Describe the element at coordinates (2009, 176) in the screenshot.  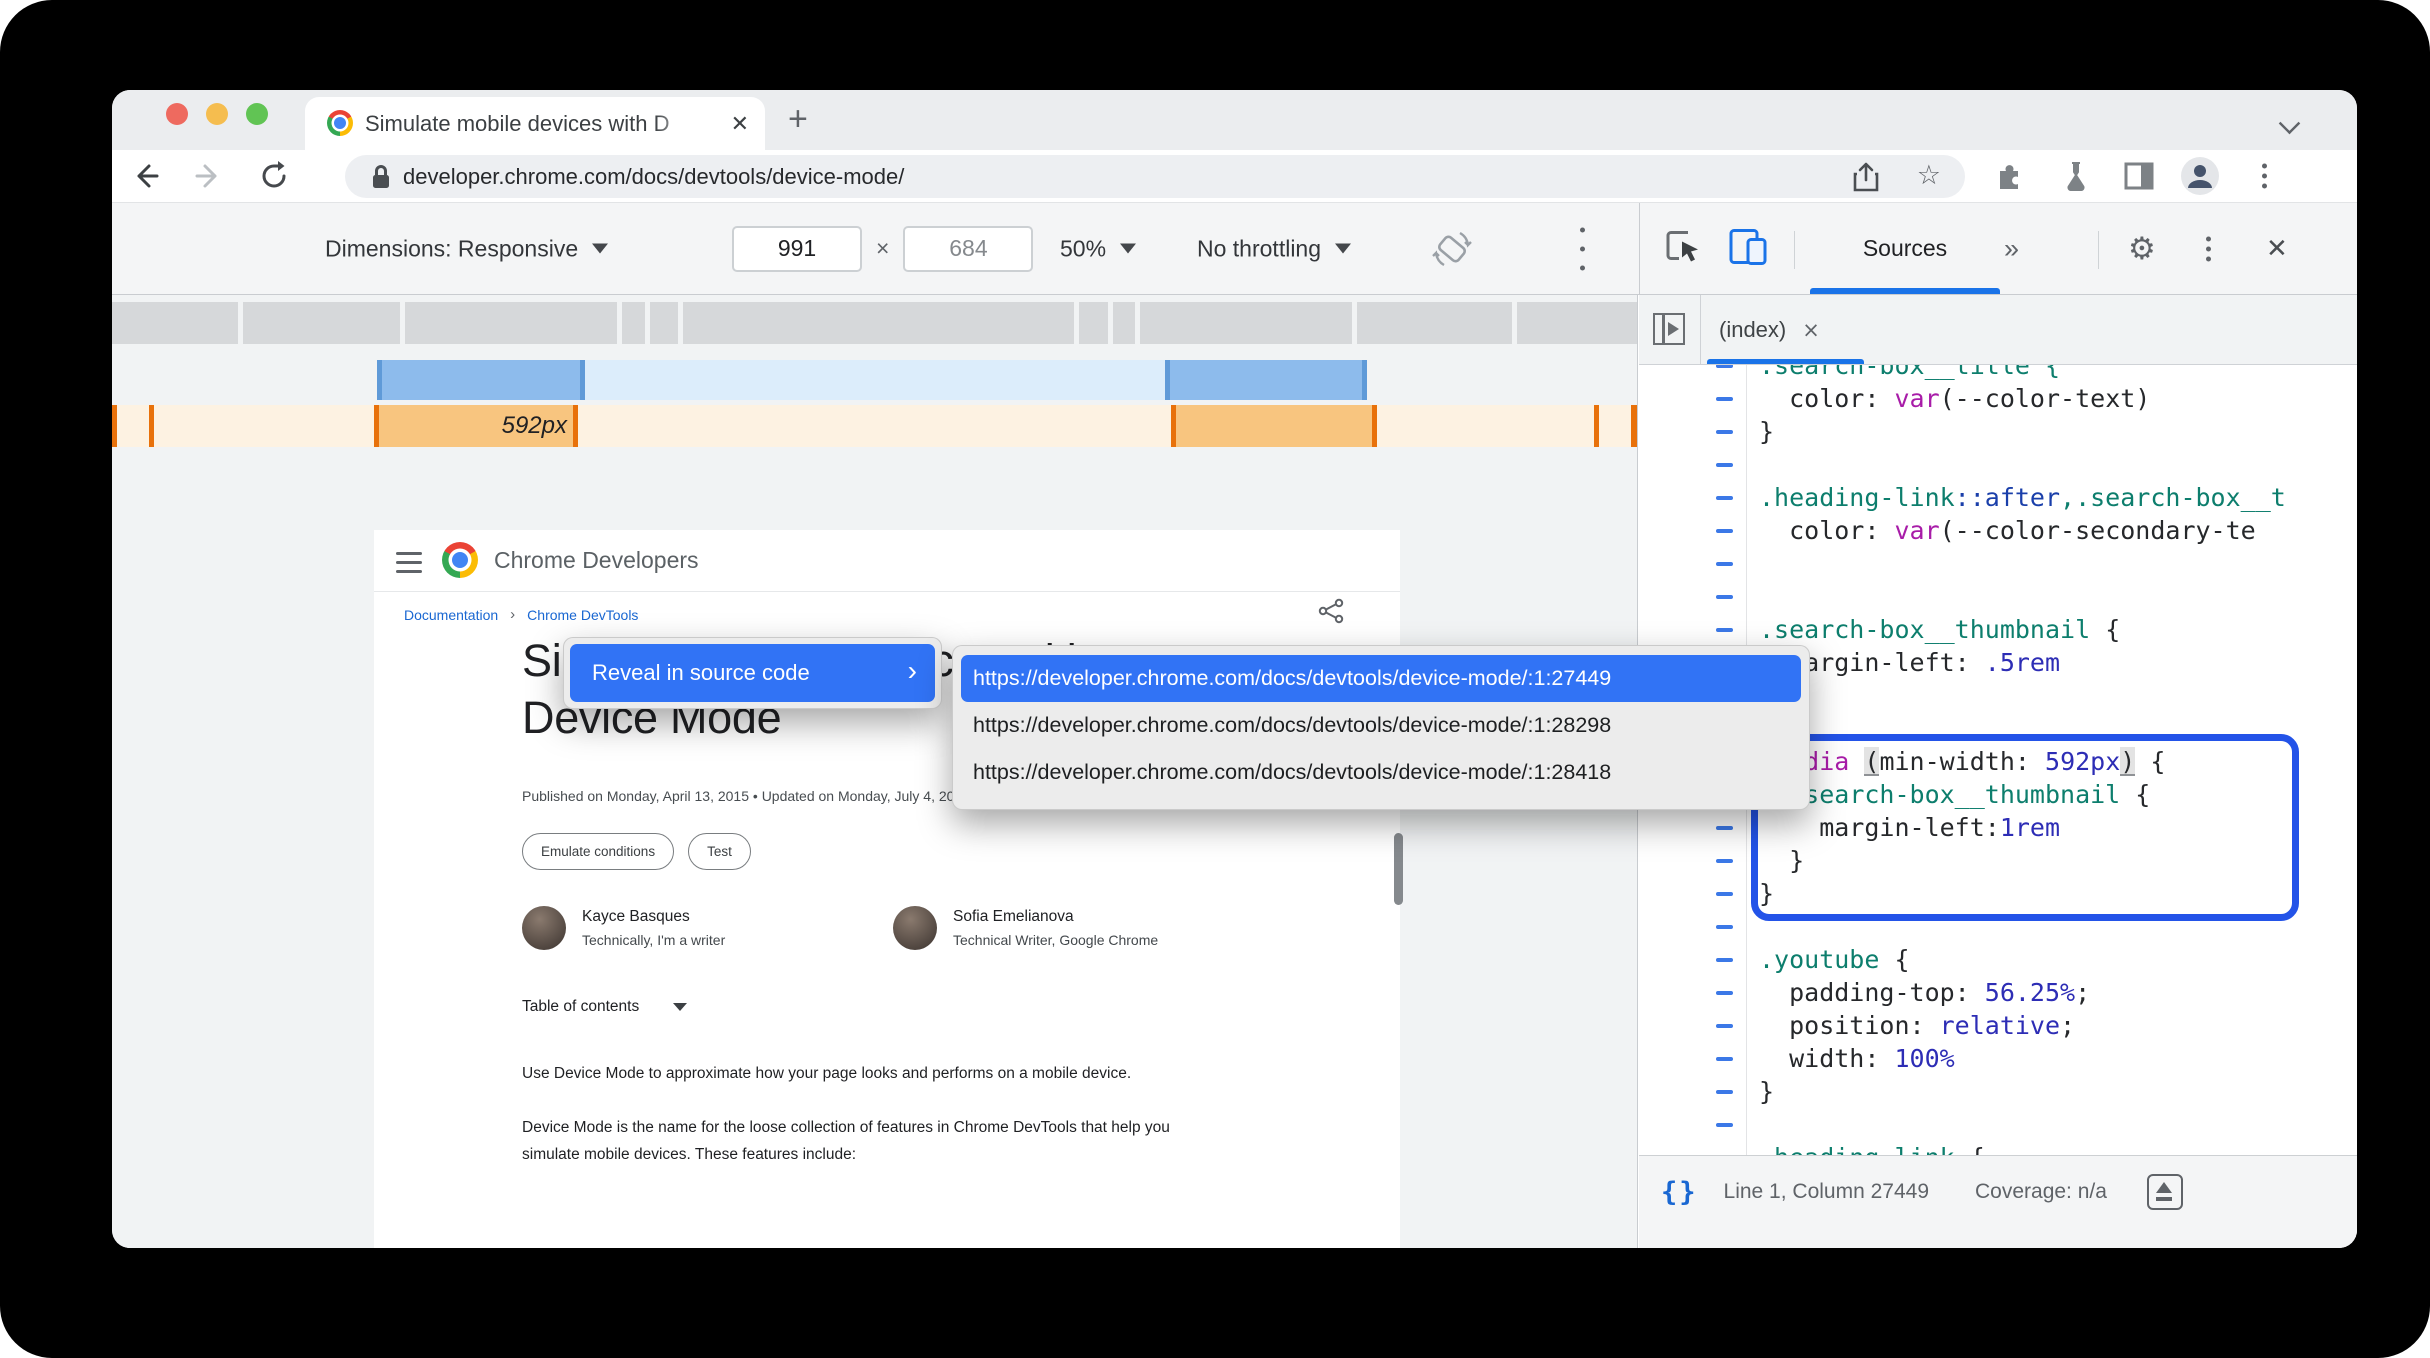
I see `extensions-puzzle-icon` at that location.